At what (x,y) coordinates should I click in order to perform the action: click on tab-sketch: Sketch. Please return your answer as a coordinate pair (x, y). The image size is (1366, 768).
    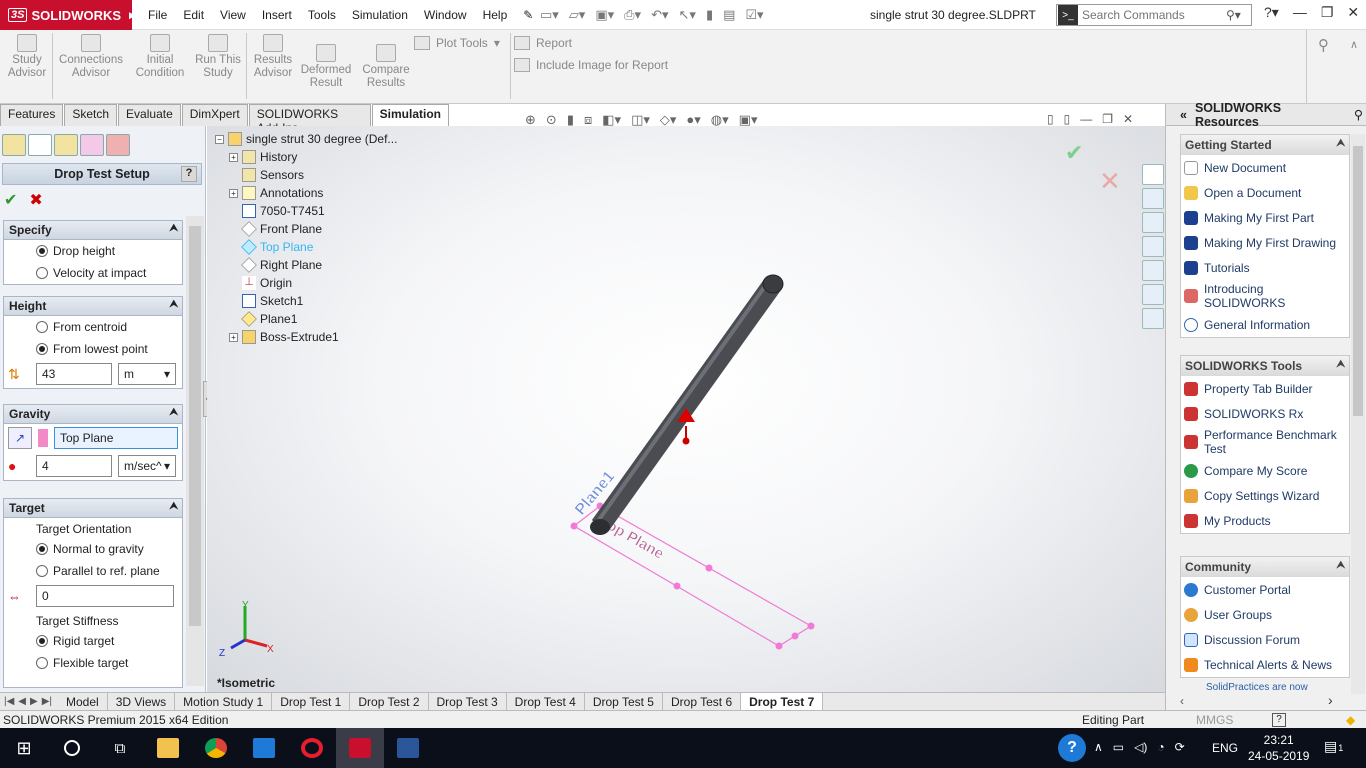
    Looking at the image, I should click on (91, 115).